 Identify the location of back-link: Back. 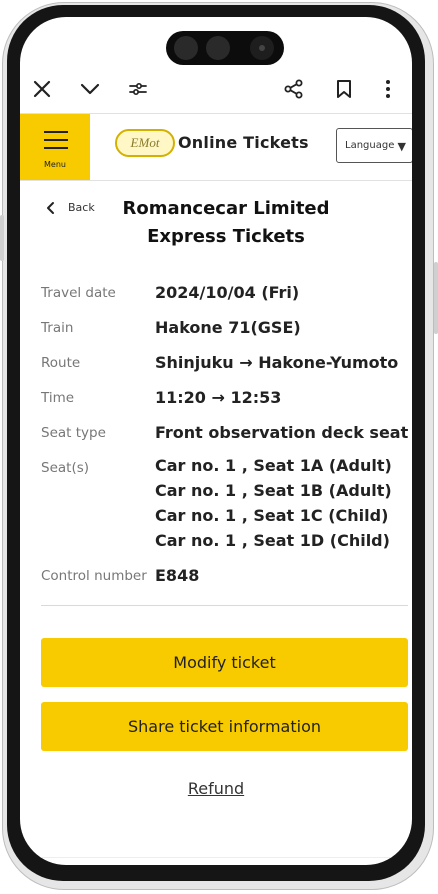
(76, 209).